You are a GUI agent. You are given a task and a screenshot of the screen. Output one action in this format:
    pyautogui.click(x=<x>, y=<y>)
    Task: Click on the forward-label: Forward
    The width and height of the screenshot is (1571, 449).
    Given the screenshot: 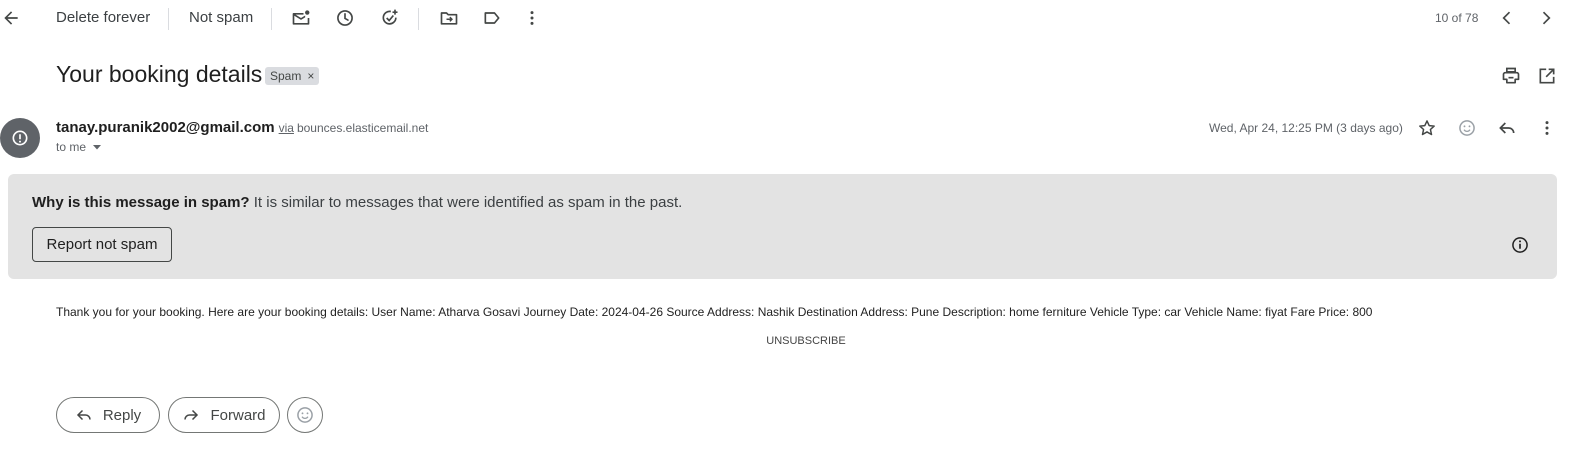 What is the action you would take?
    pyautogui.click(x=238, y=415)
    